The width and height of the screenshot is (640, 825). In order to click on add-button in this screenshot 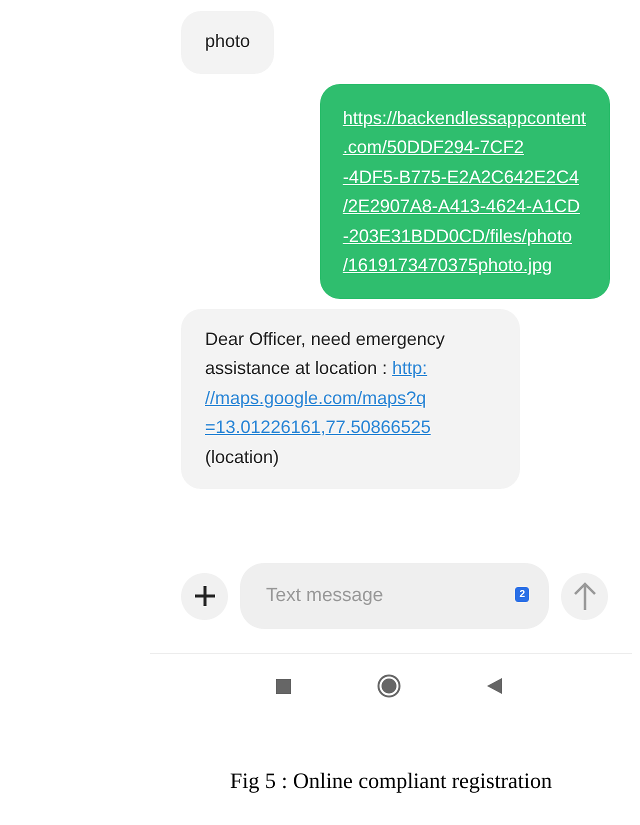, I will do `click(204, 596)`.